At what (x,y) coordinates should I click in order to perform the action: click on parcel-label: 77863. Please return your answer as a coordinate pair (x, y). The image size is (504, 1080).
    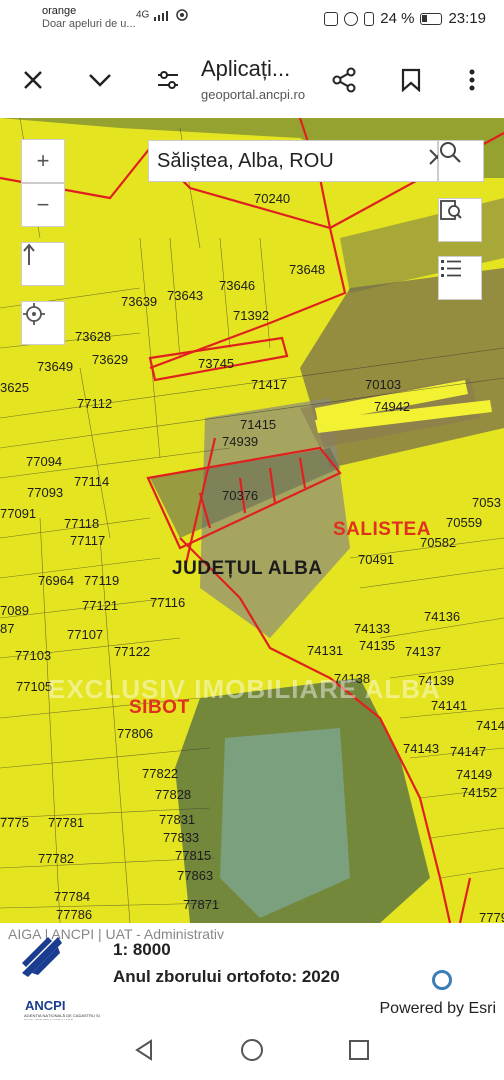
    Looking at the image, I should click on (195, 875).